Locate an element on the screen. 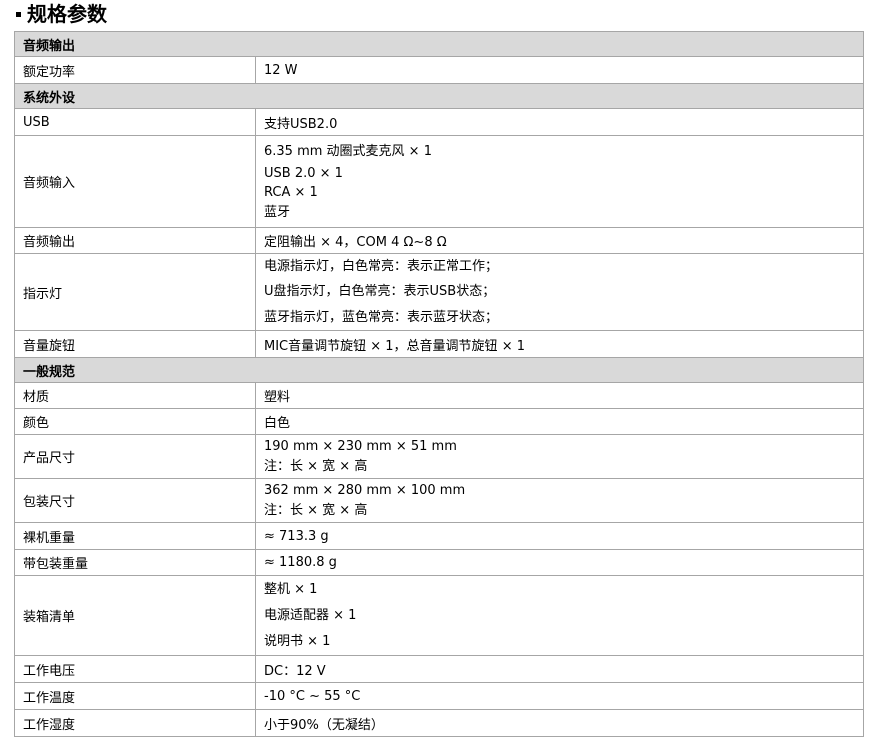  spec-value: 定阻输出 × 4，COM 4 Ω~8 Ω is located at coordinates (559, 240).